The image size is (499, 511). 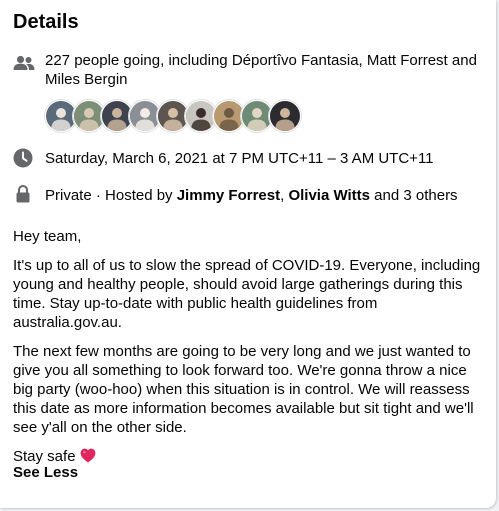 I want to click on description-greeting: Hey team,, so click(x=47, y=236).